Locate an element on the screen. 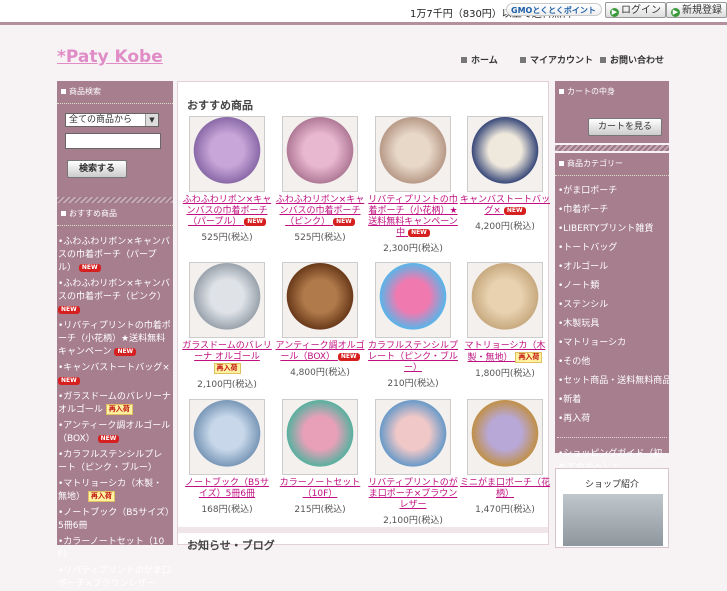  product-price: 215円(税込) is located at coordinates (320, 510).